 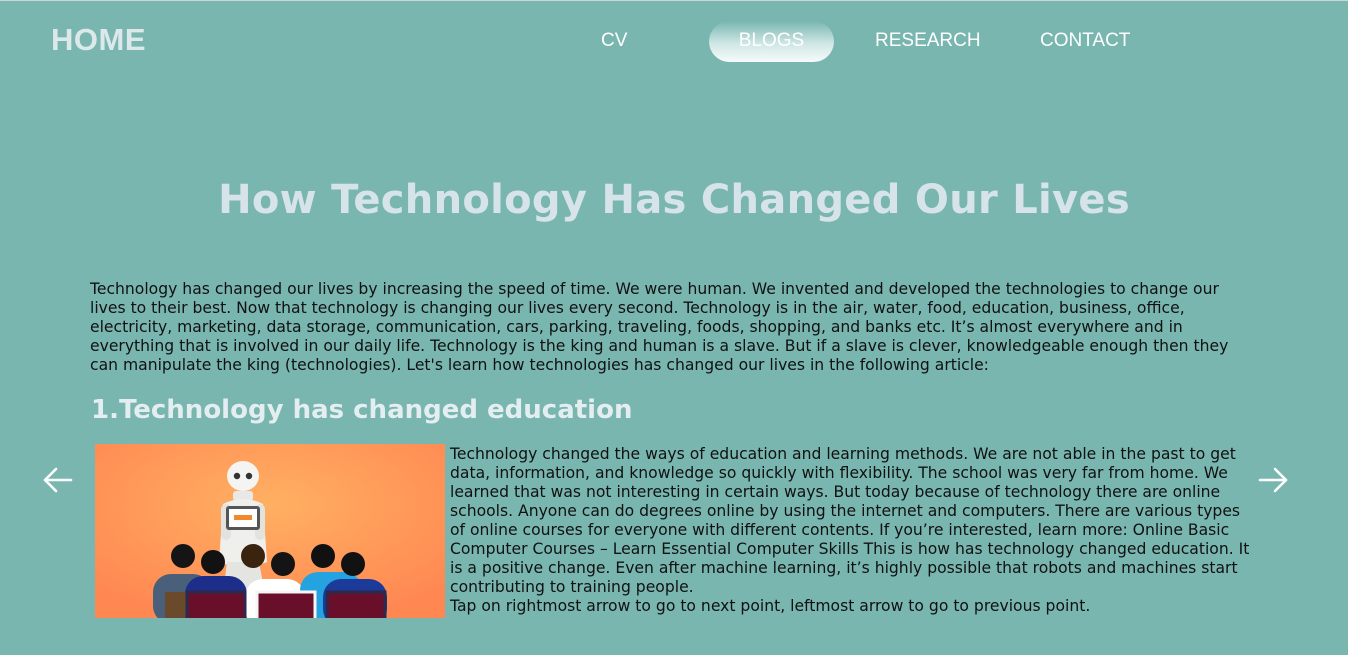 I want to click on section-heading: 1.Technology has changed education, so click(x=362, y=410).